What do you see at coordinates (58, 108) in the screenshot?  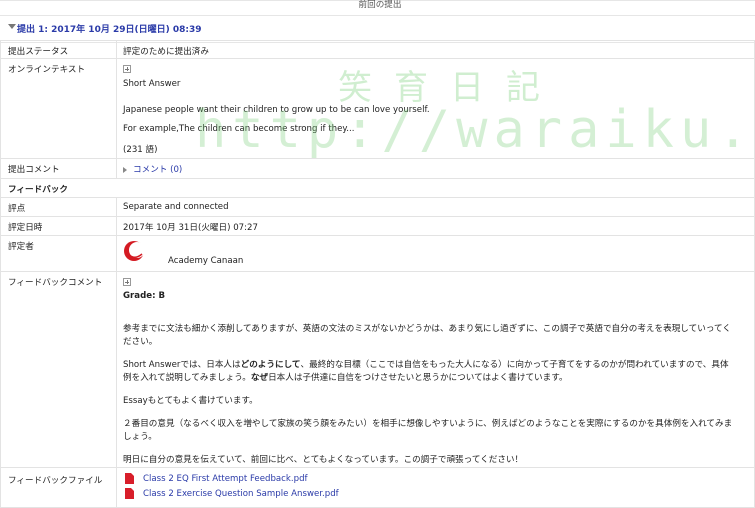 I see `online-text-label: オンラインテキスト` at bounding box center [58, 108].